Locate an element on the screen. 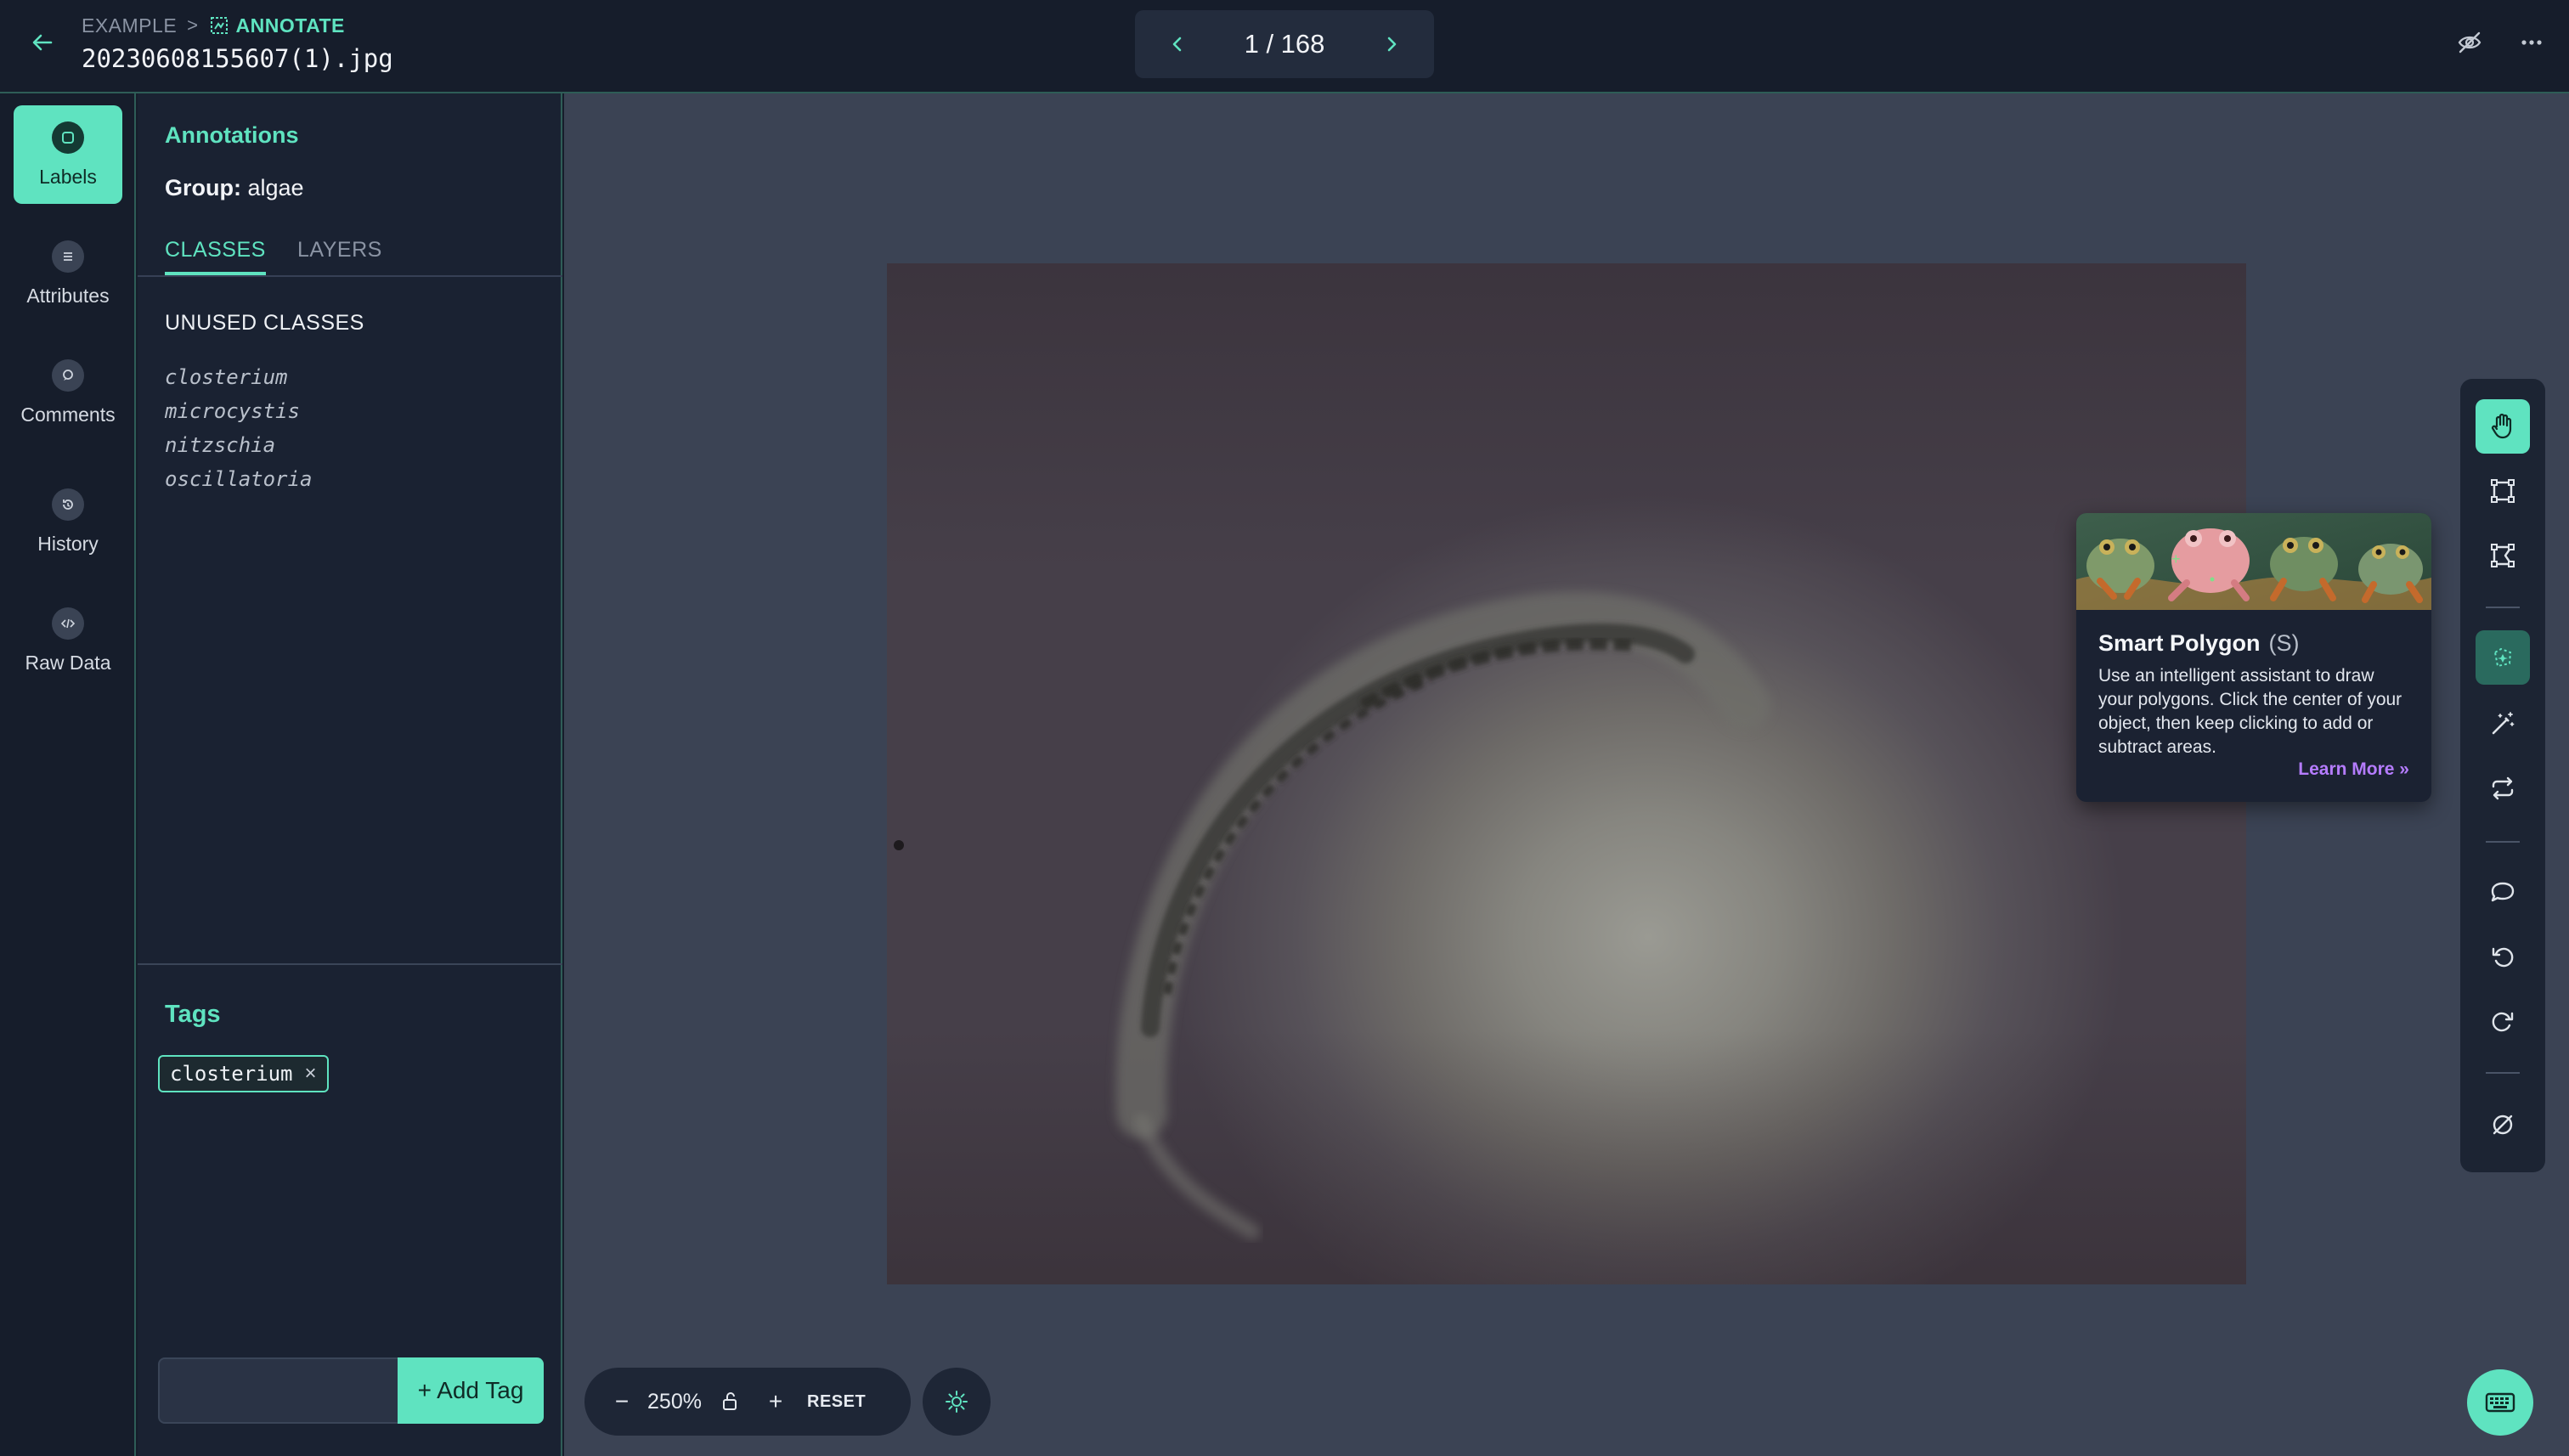  redo-button is located at coordinates (2503, 1021).